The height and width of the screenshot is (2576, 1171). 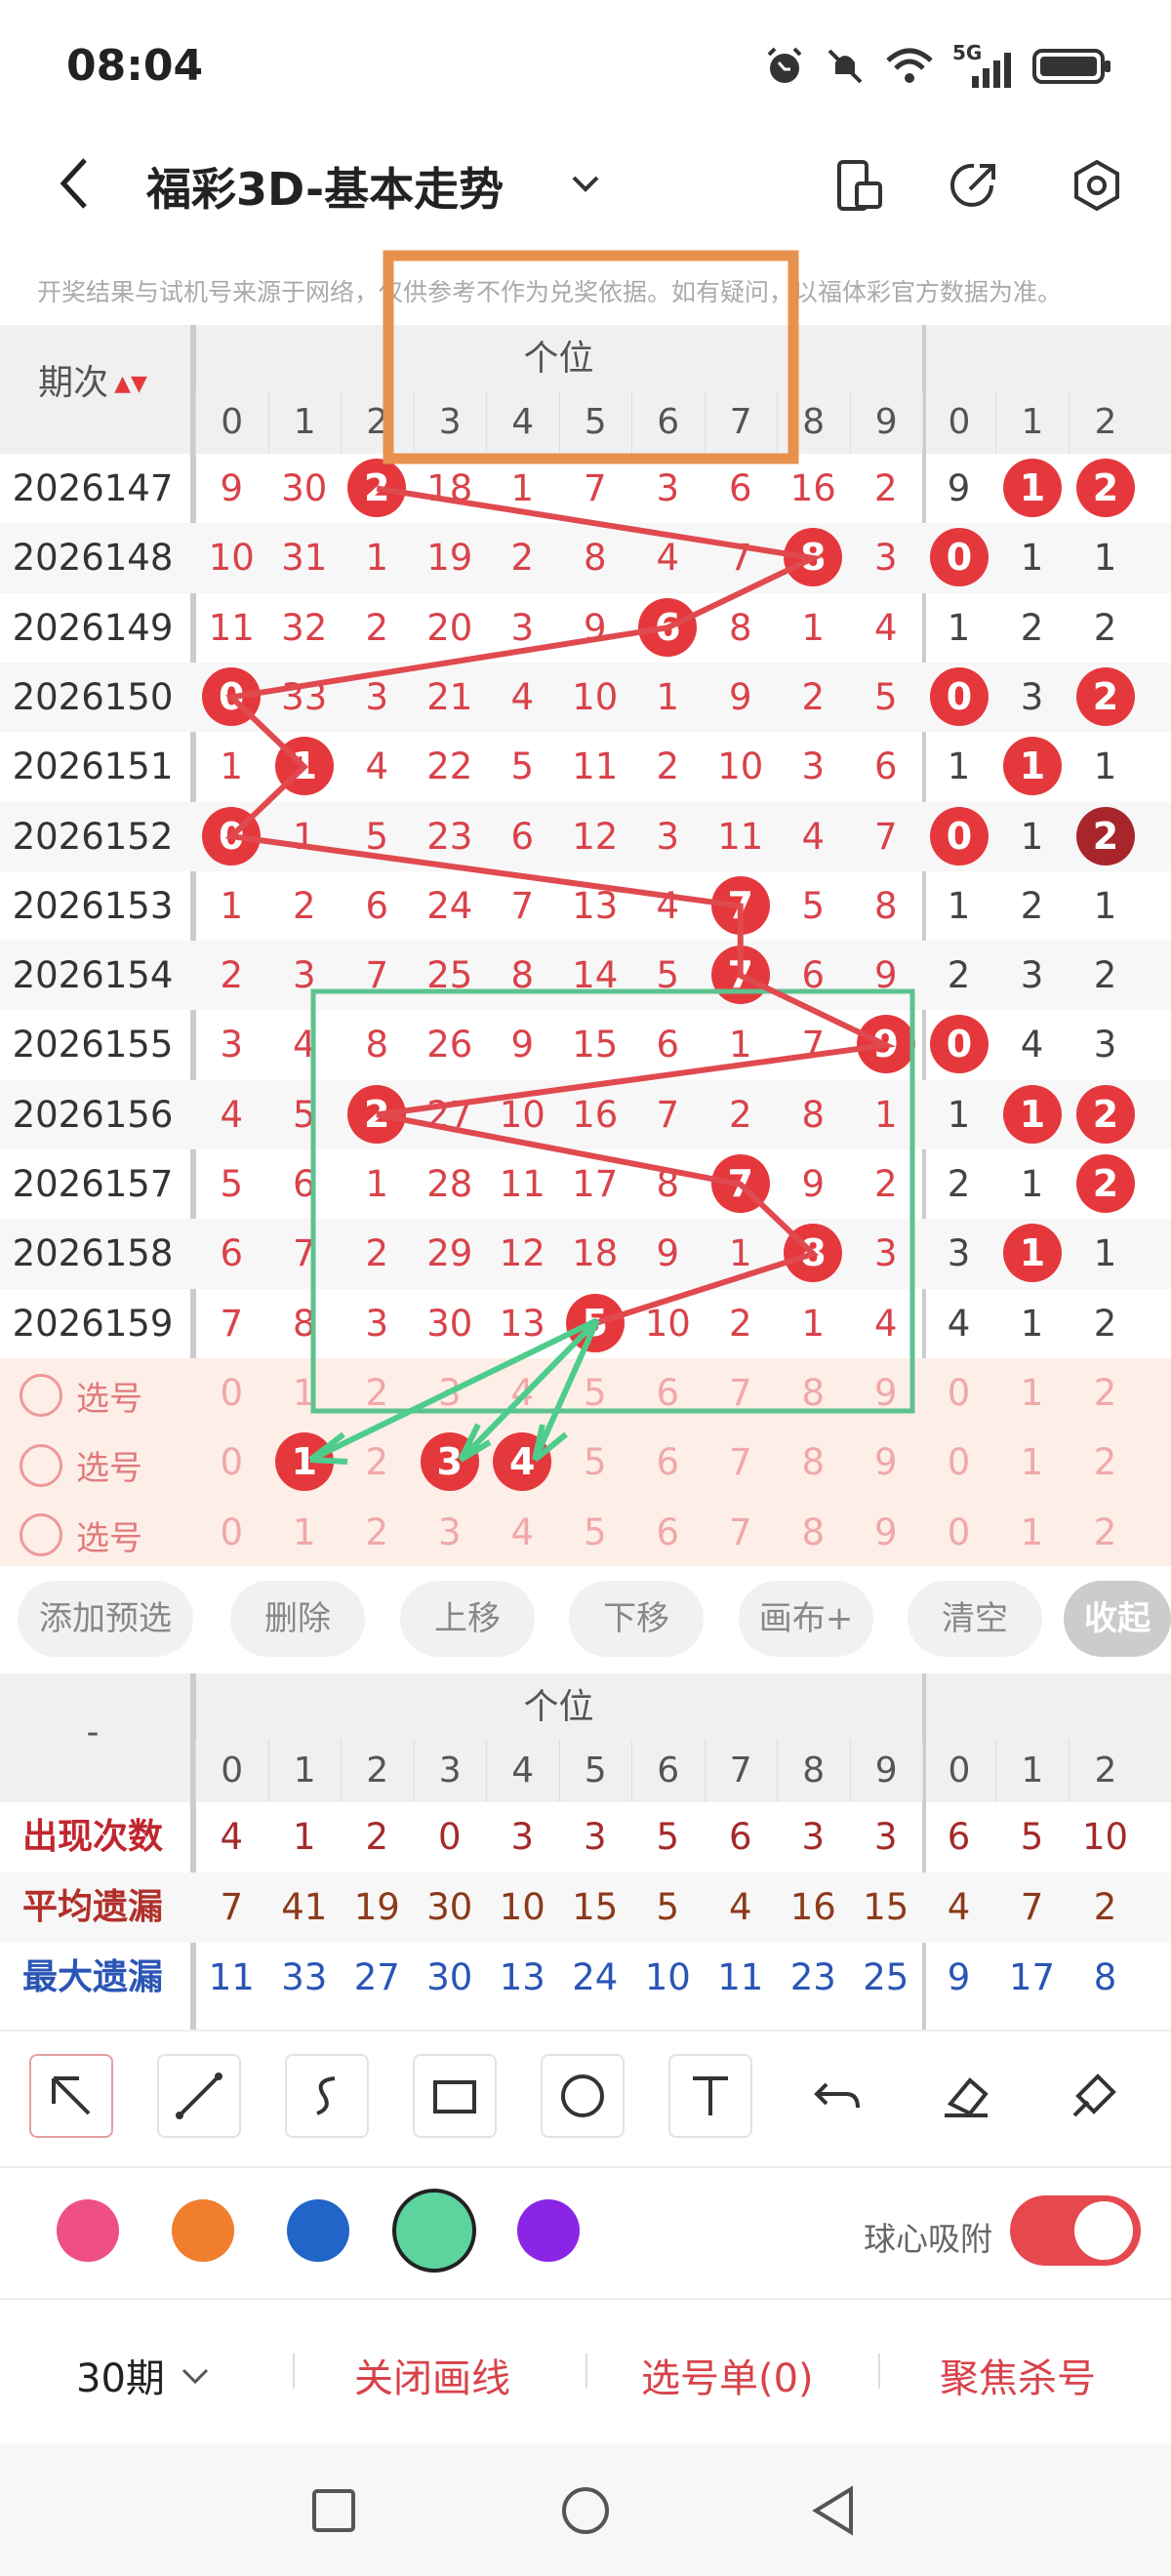 I want to click on eraser-icon, so click(x=967, y=2097).